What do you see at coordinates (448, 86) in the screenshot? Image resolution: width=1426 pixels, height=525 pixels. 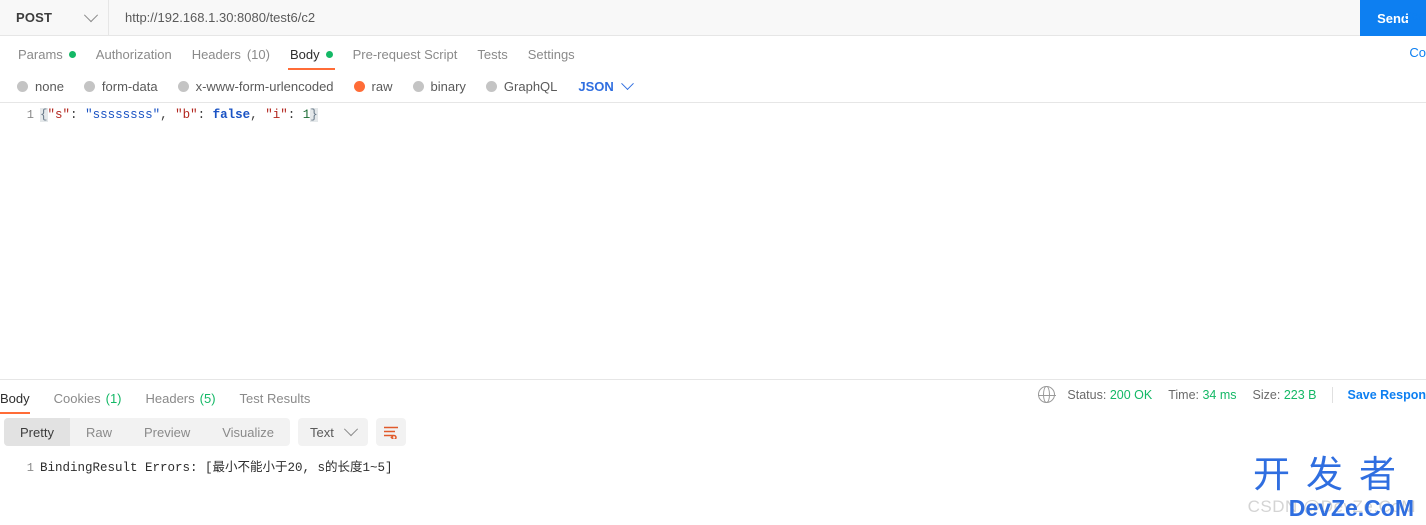 I see `body-type-binary-label: binary` at bounding box center [448, 86].